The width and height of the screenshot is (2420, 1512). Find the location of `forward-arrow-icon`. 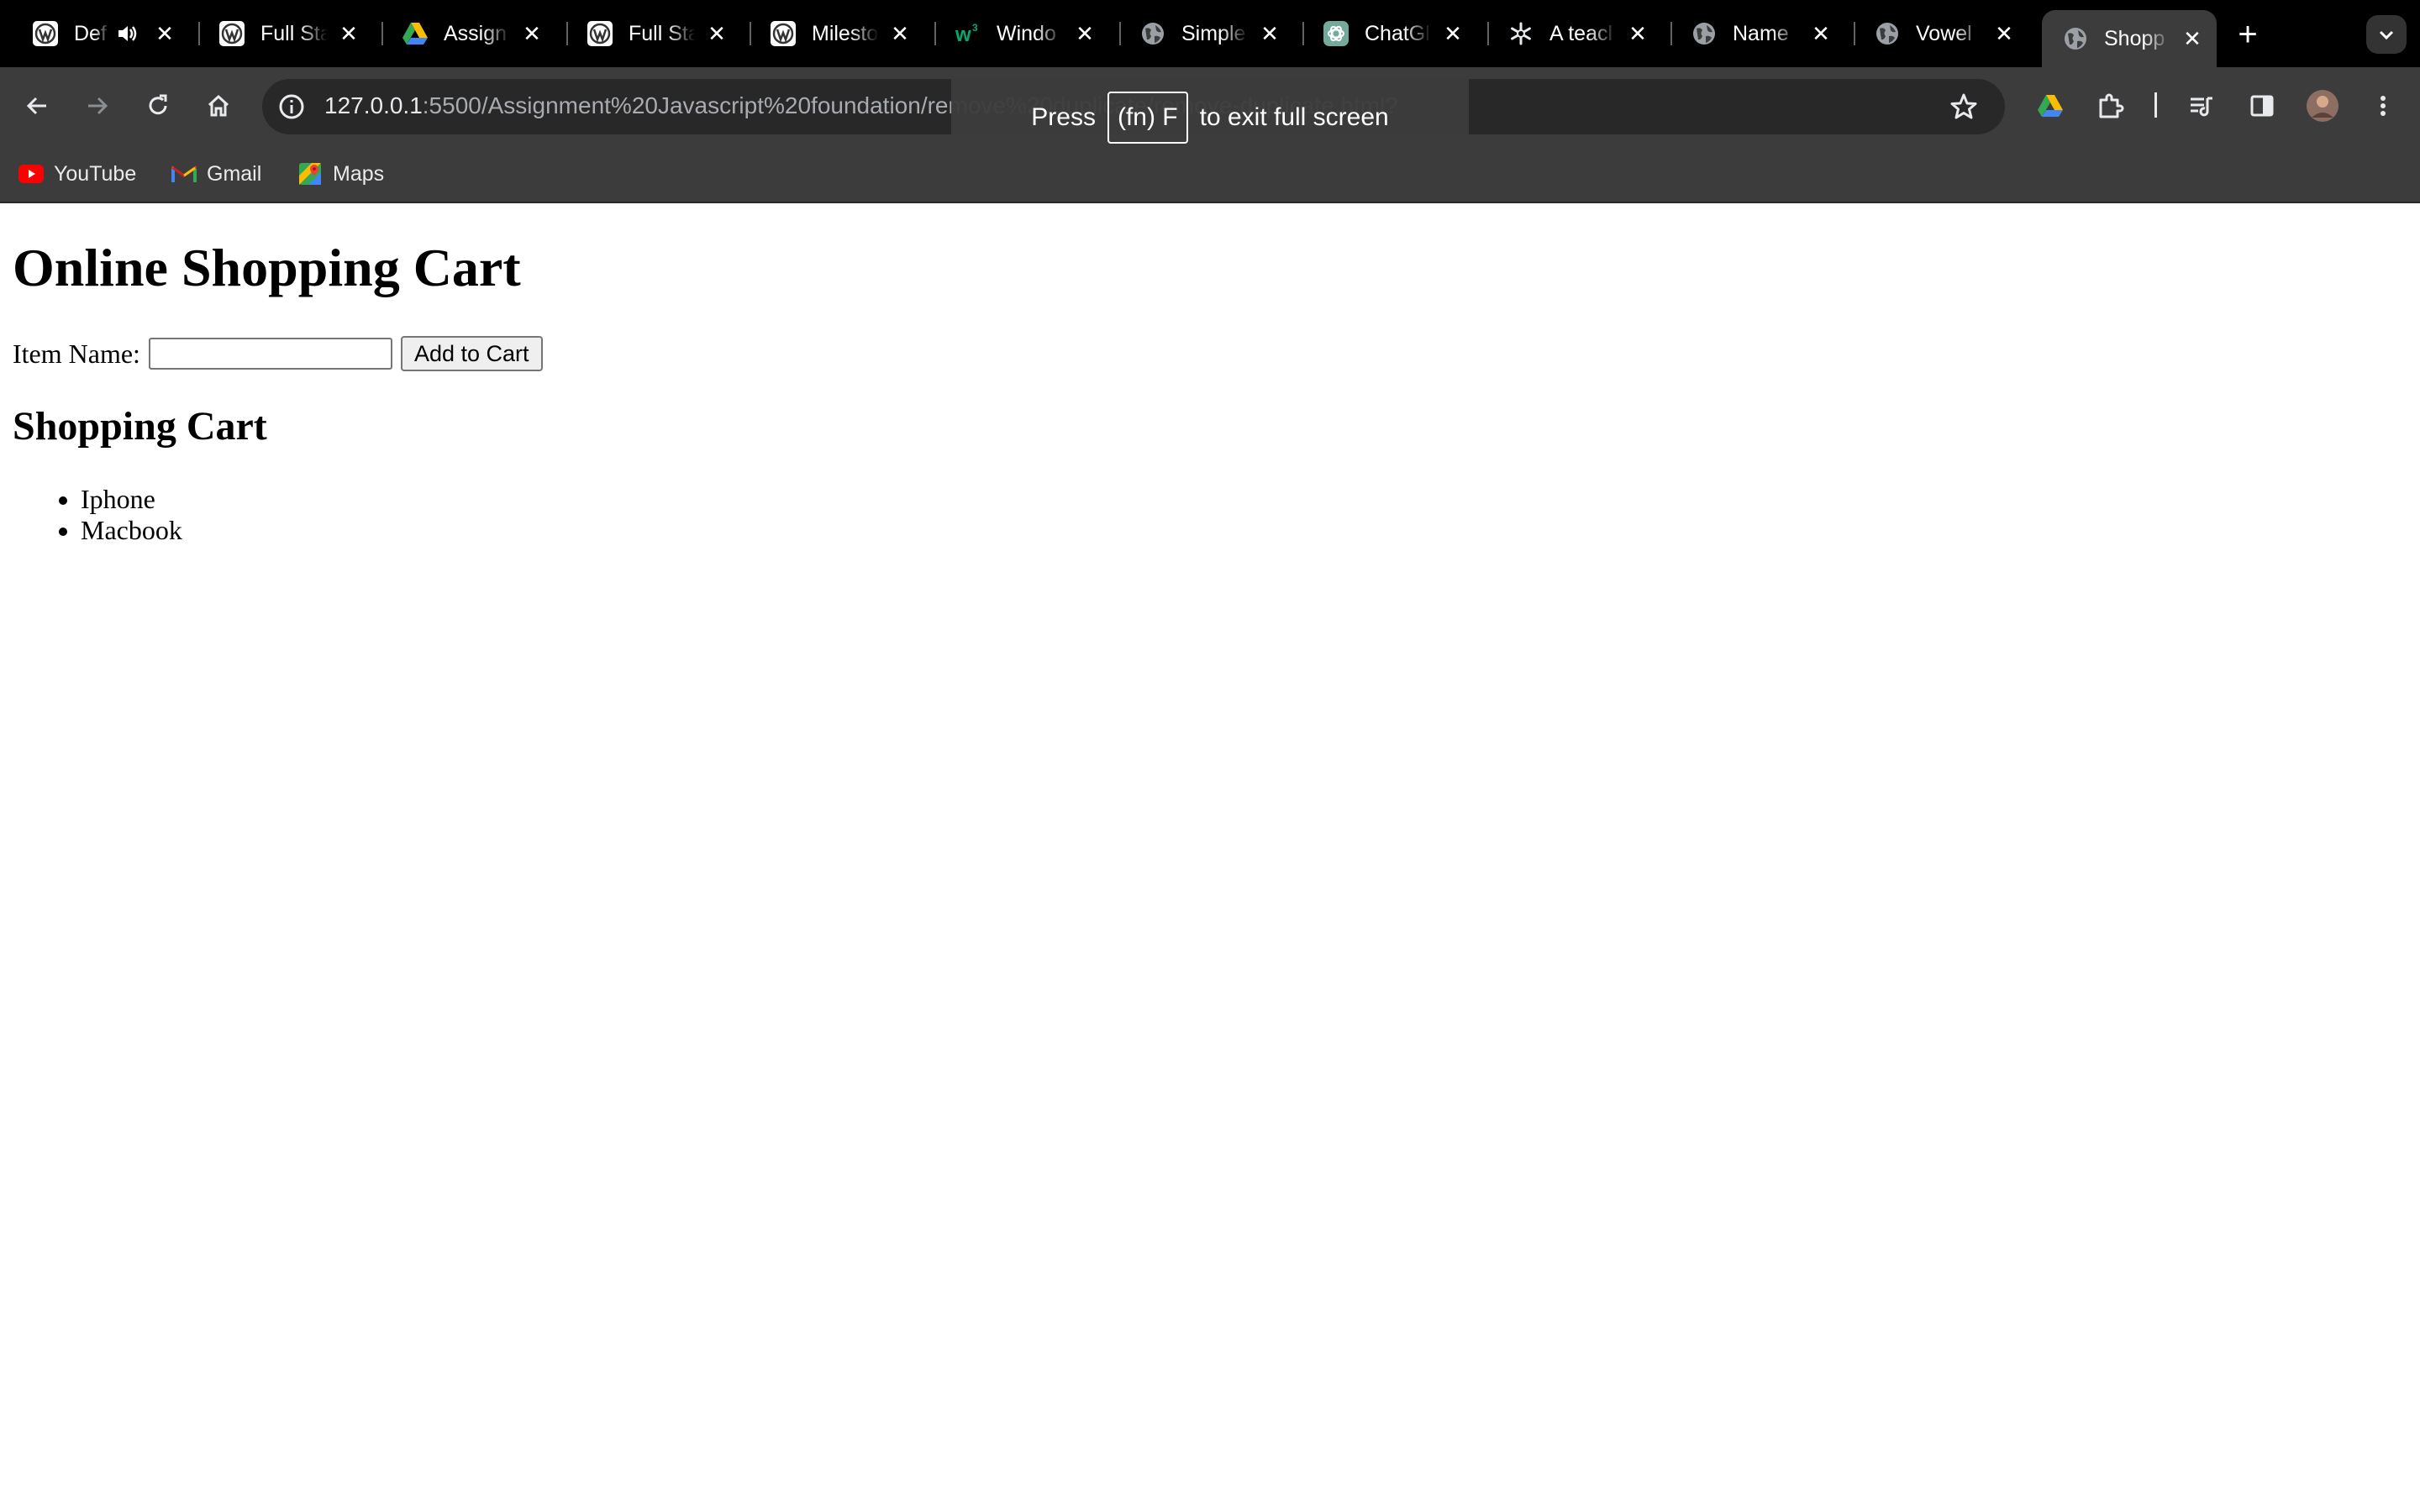

forward-arrow-icon is located at coordinates (98, 106).